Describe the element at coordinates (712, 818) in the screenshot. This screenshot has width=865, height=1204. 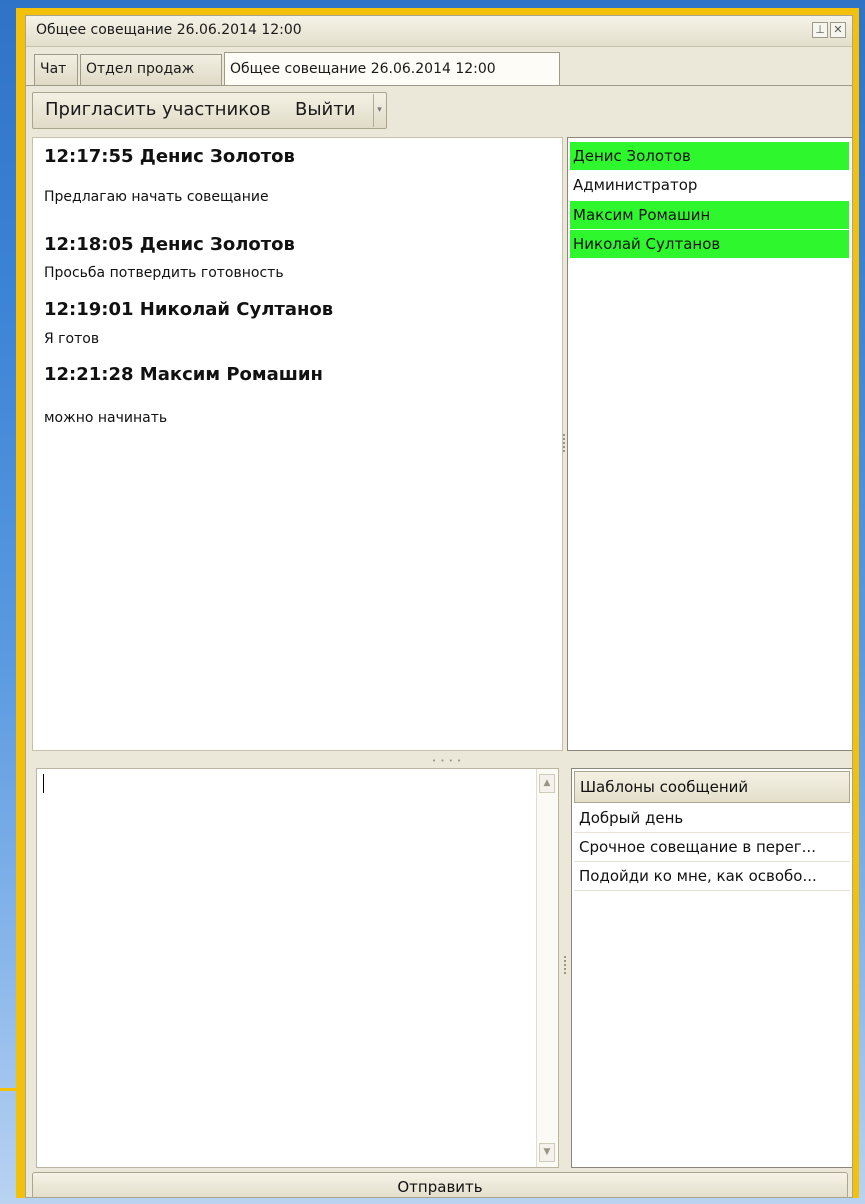
I see `template-item: Добрый день` at that location.